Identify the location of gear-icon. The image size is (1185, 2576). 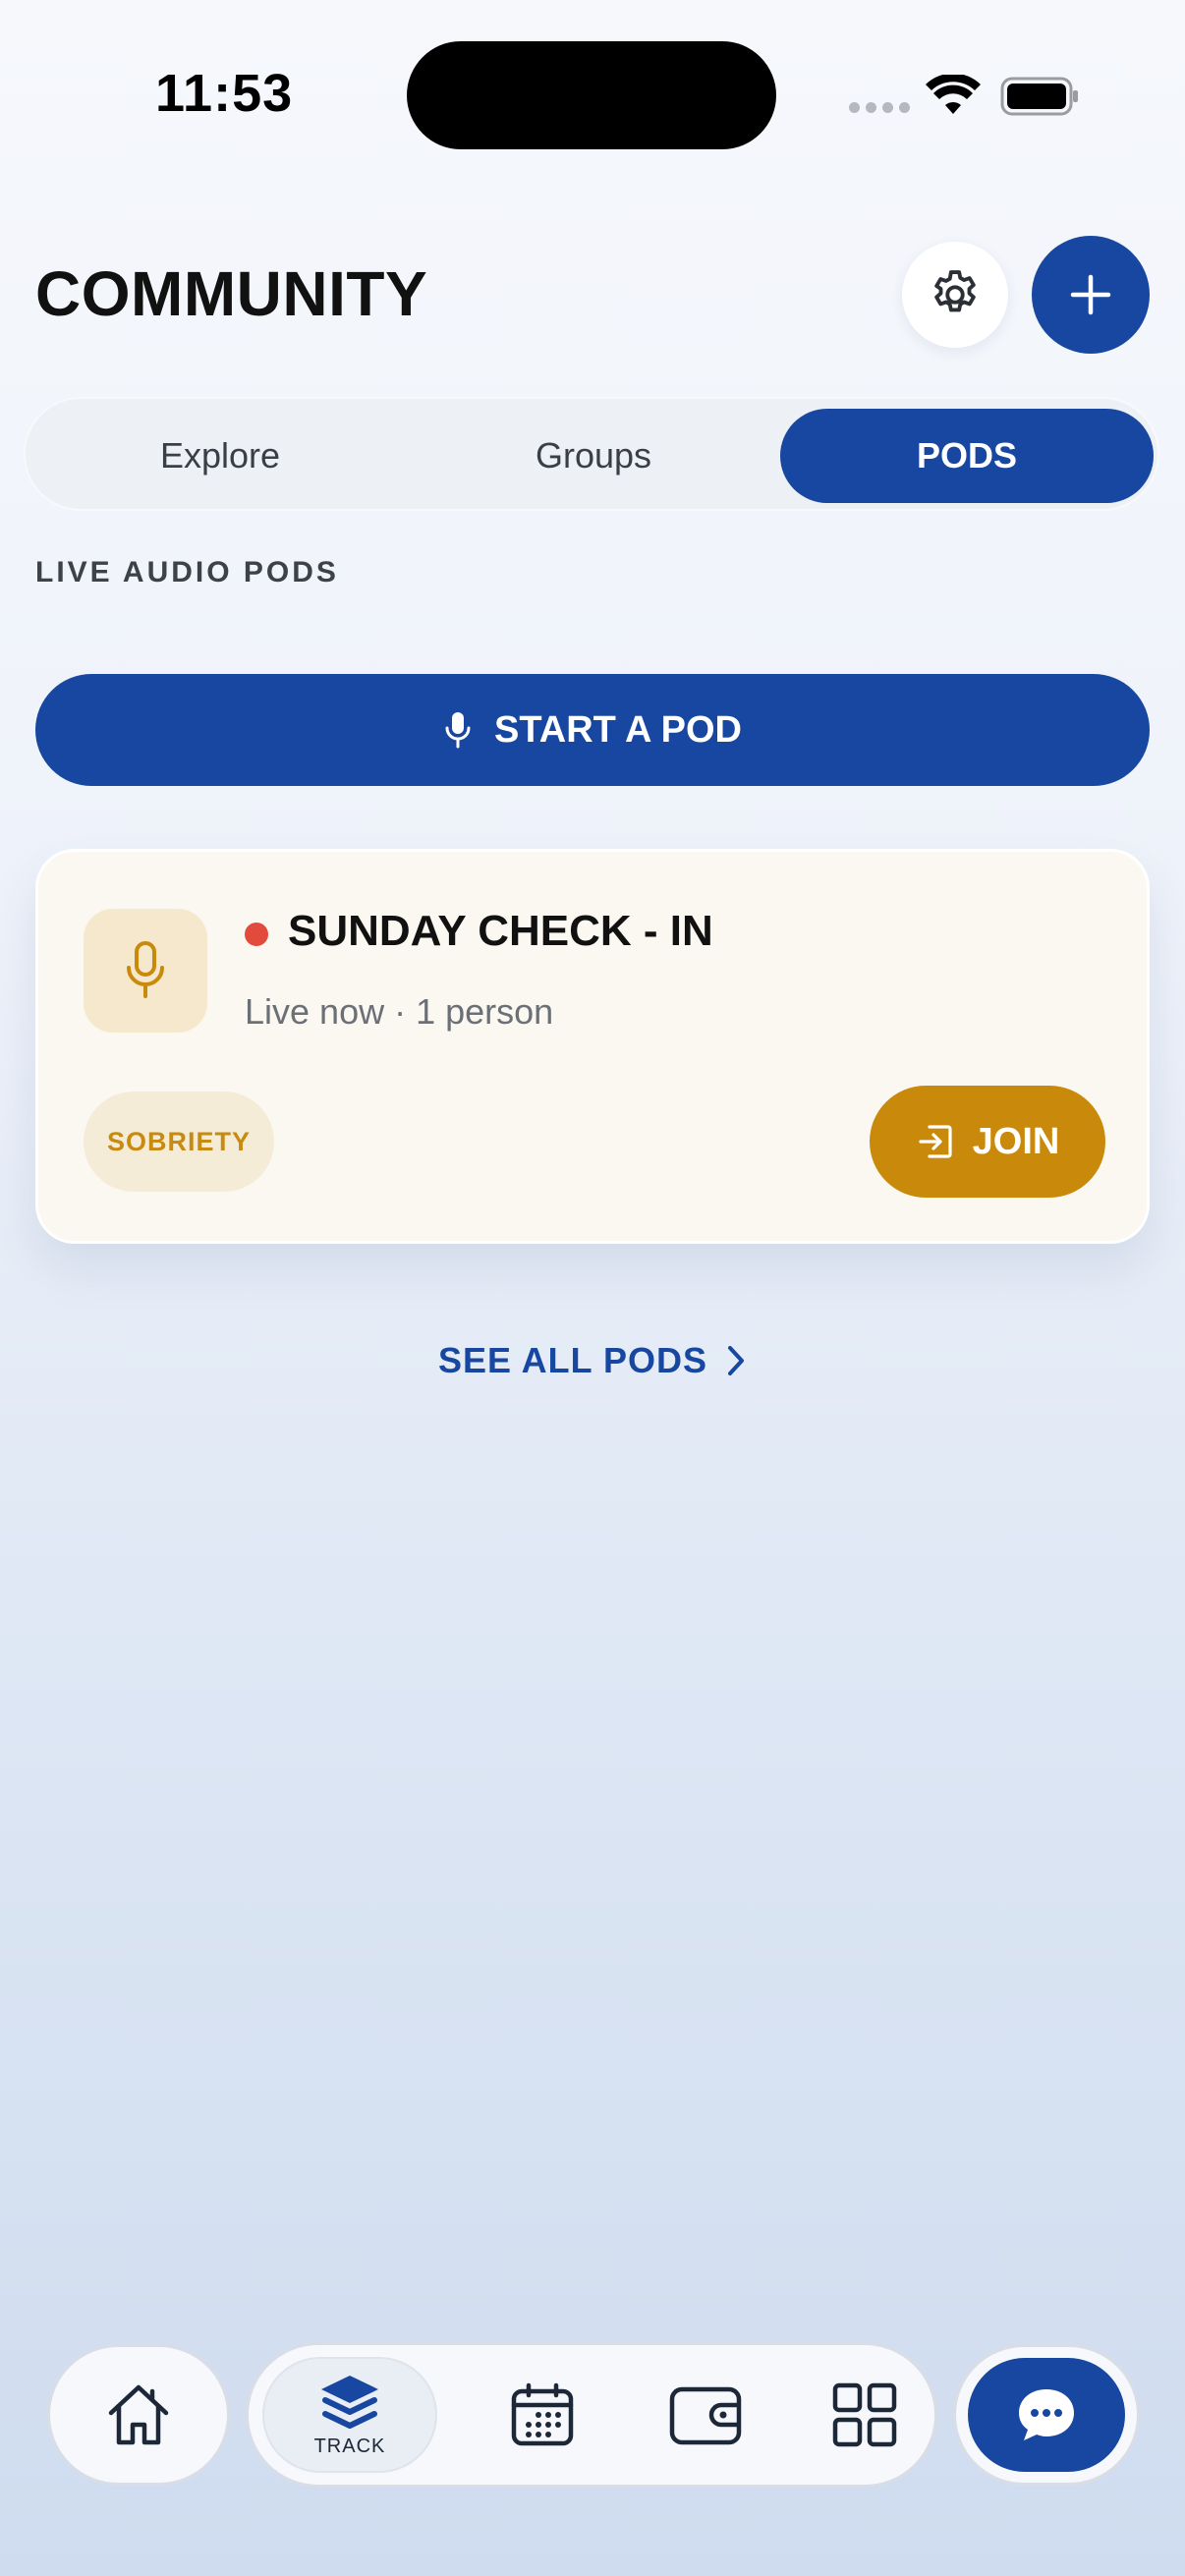
(955, 291).